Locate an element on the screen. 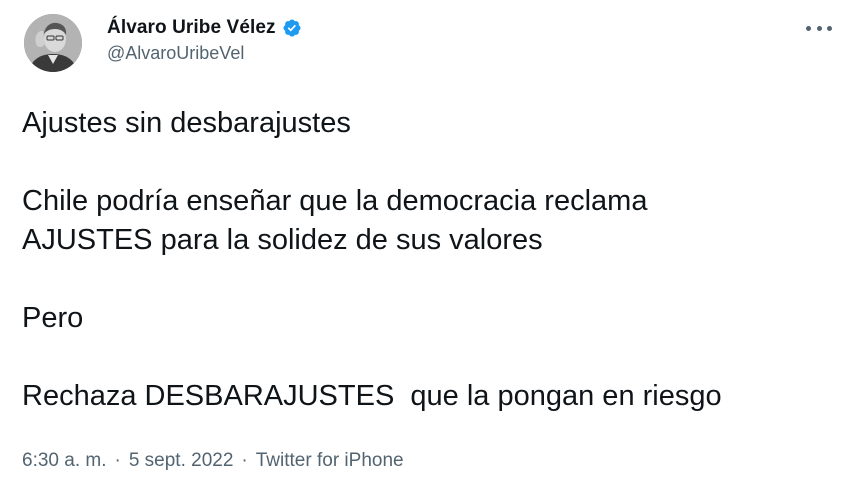 This screenshot has height=488, width=852. avatar-photo is located at coordinates (53, 43).